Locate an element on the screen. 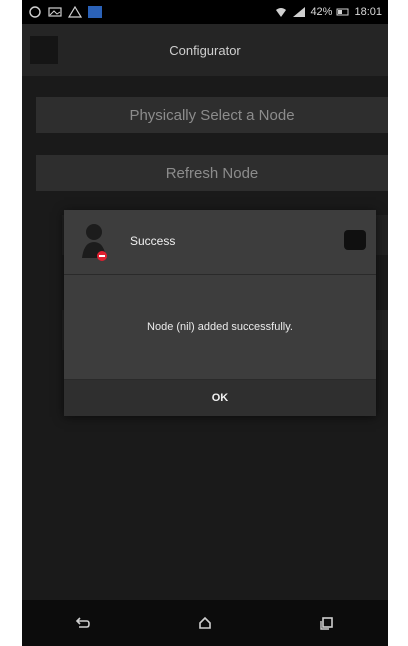 The width and height of the screenshot is (408, 646). ok-button: OK is located at coordinates (220, 398).